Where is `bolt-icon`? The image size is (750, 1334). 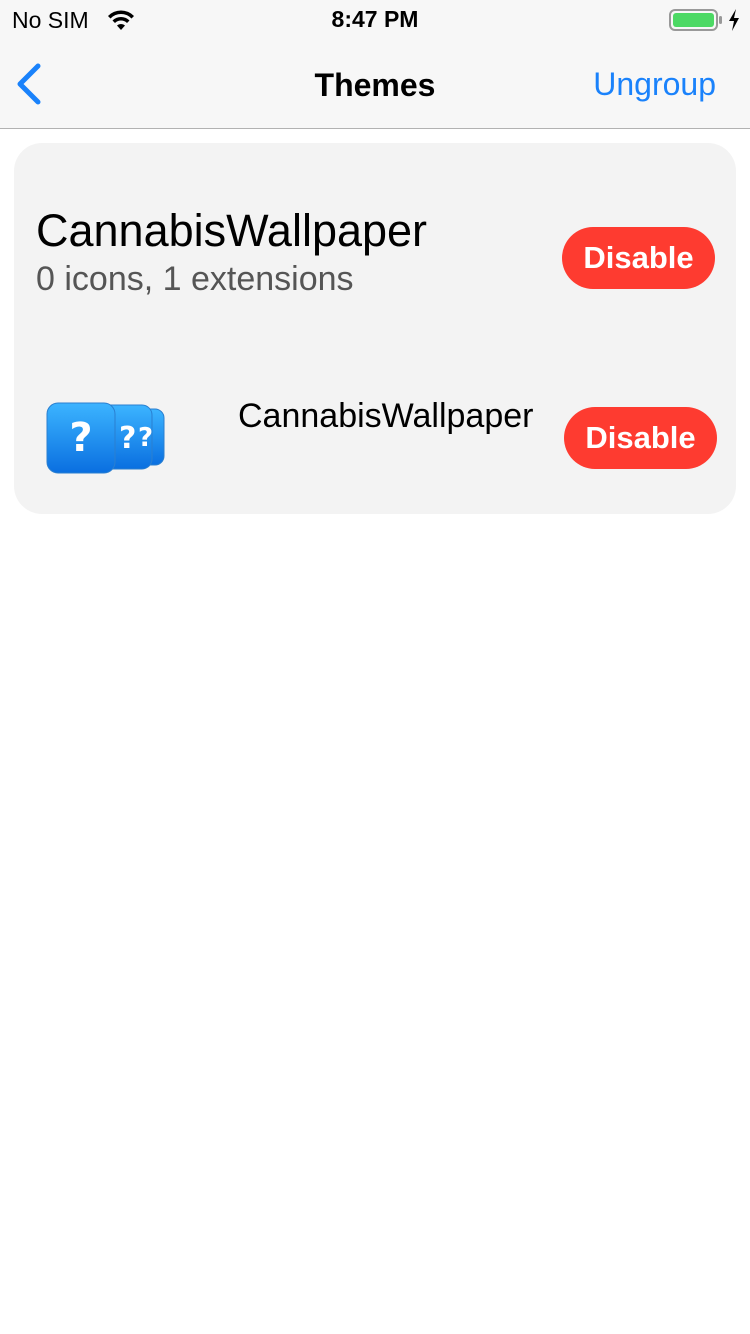 bolt-icon is located at coordinates (734, 20).